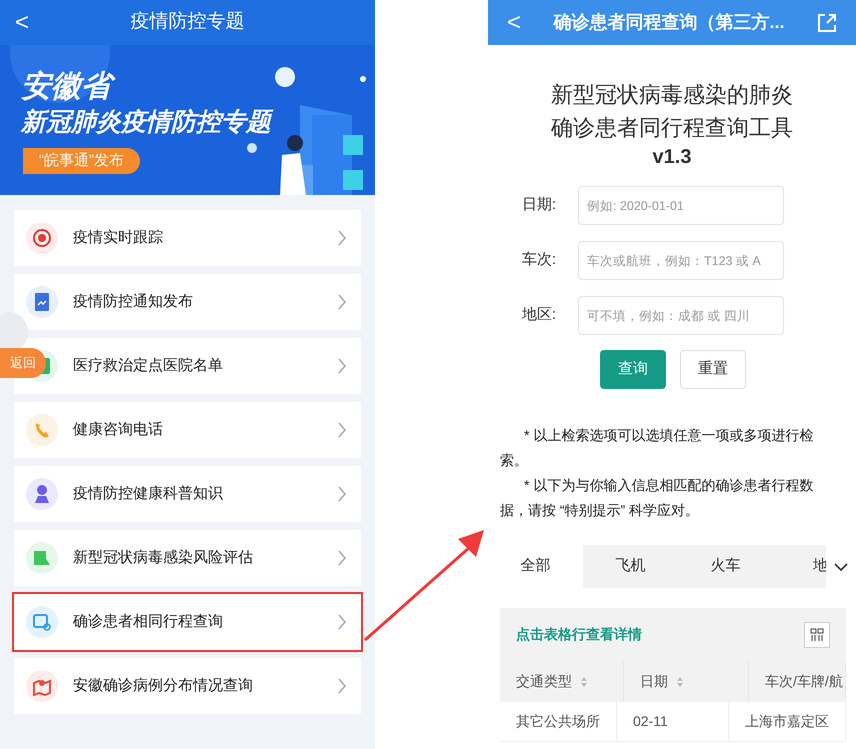  I want to click on menu-item: 疫情防控通知发布, so click(187, 302).